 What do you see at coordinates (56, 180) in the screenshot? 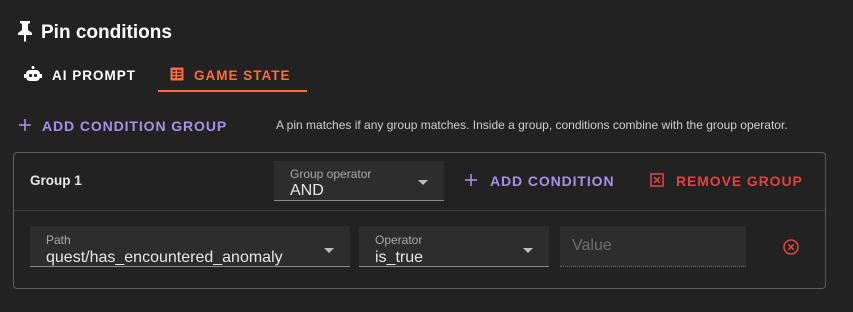
I see `group-name: Group 1` at bounding box center [56, 180].